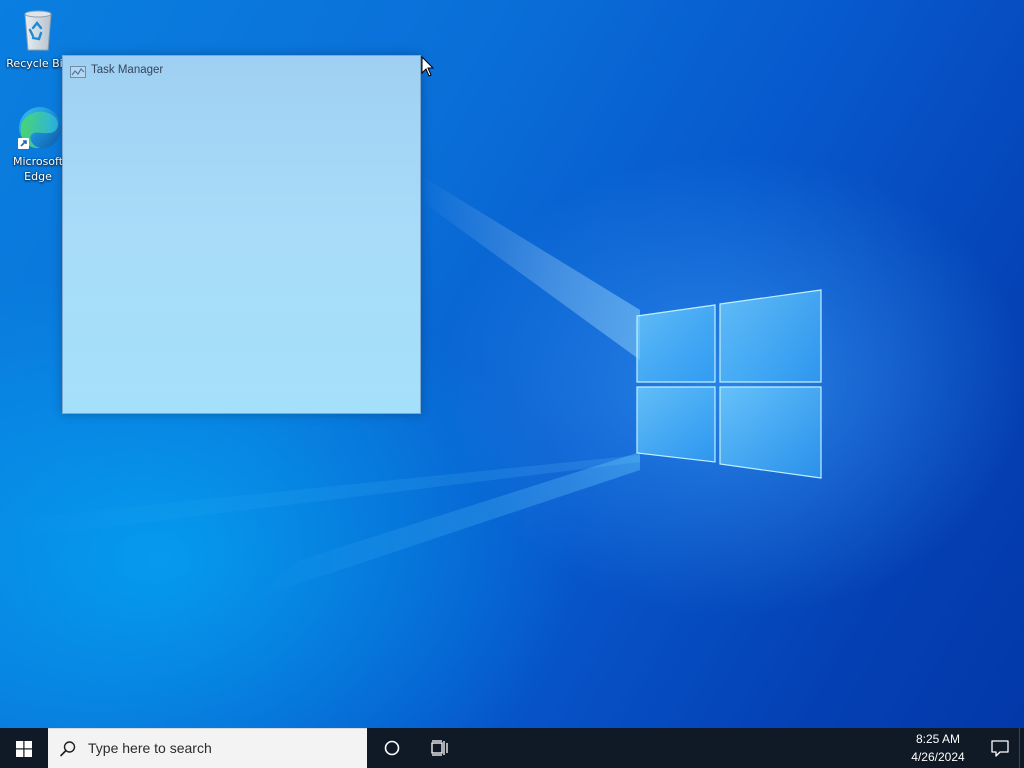 The image size is (1024, 768). I want to click on task-manager-icon, so click(78, 72).